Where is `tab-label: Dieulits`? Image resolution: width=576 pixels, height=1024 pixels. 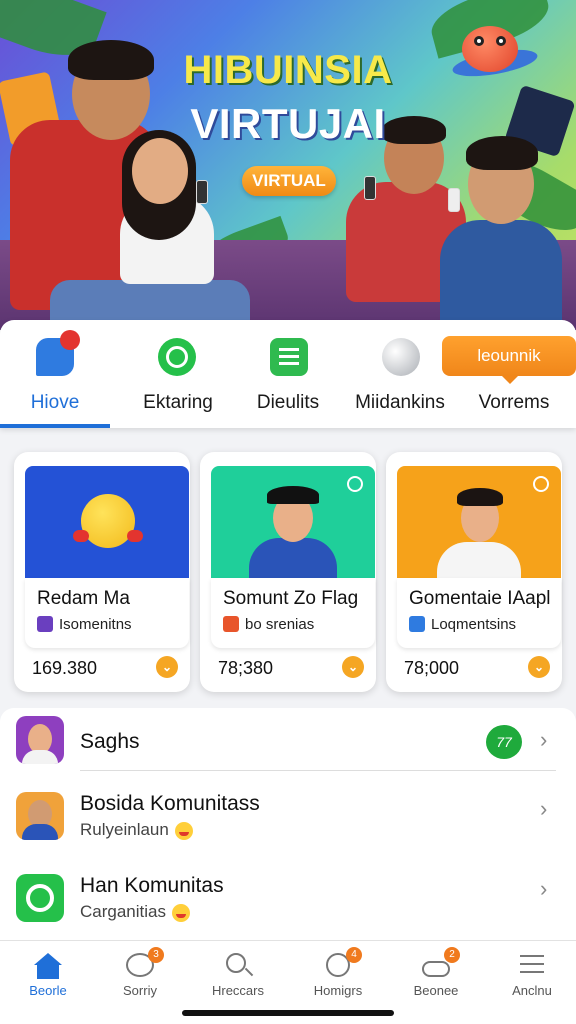 tab-label: Dieulits is located at coordinates (288, 402).